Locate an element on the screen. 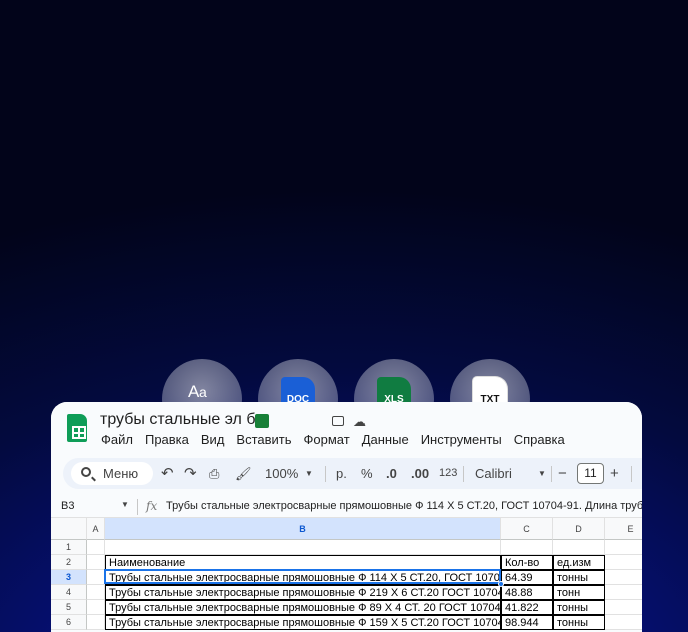 The image size is (688, 632). column-header-c: C is located at coordinates (527, 529).